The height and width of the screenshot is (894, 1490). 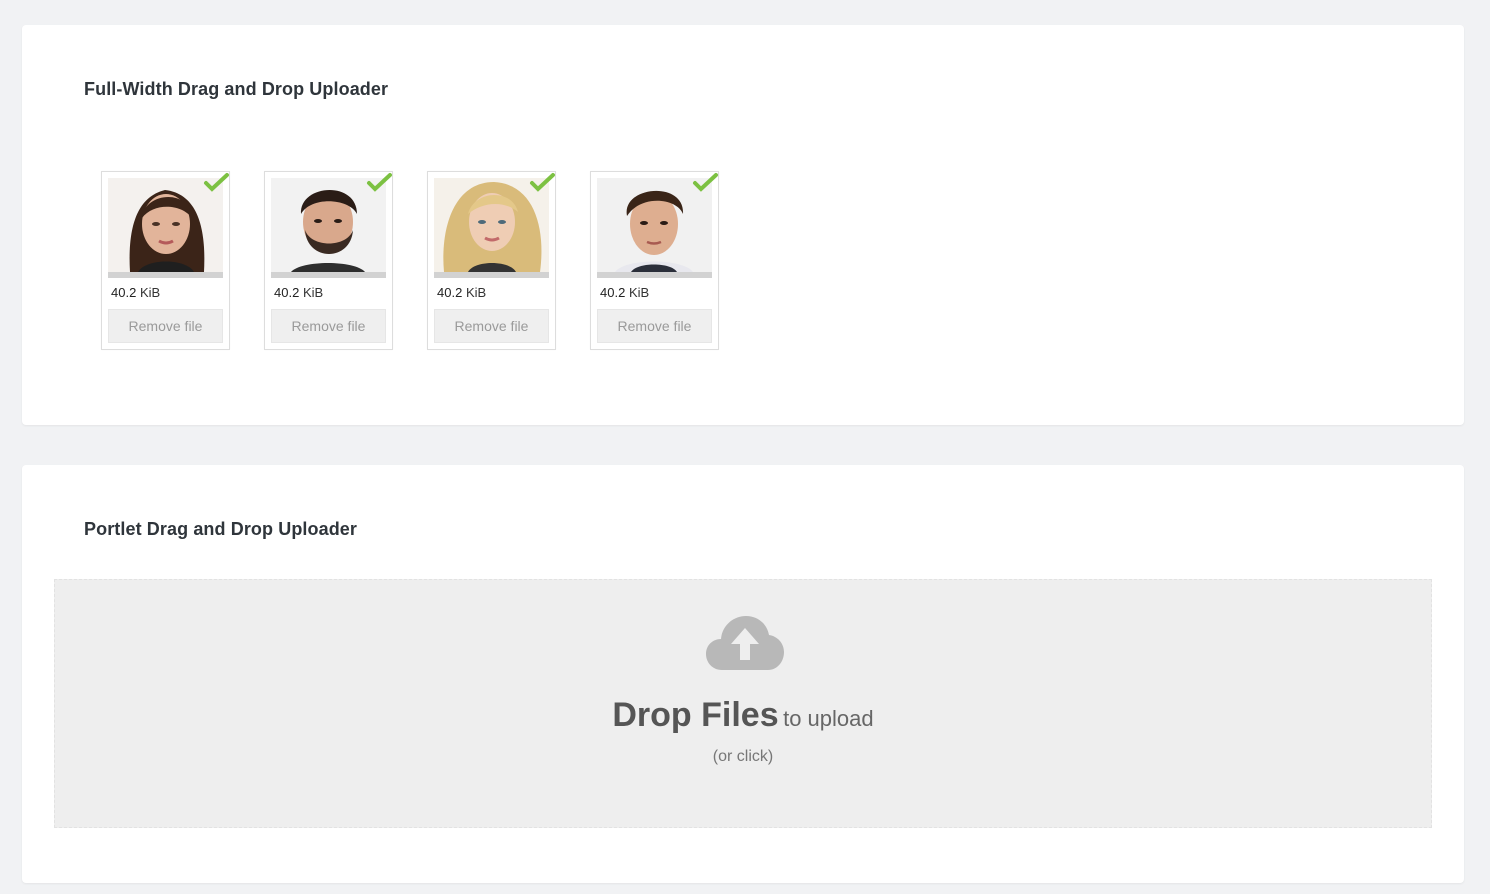 What do you see at coordinates (743, 756) in the screenshot?
I see `dropzone-hint: (or click)` at bounding box center [743, 756].